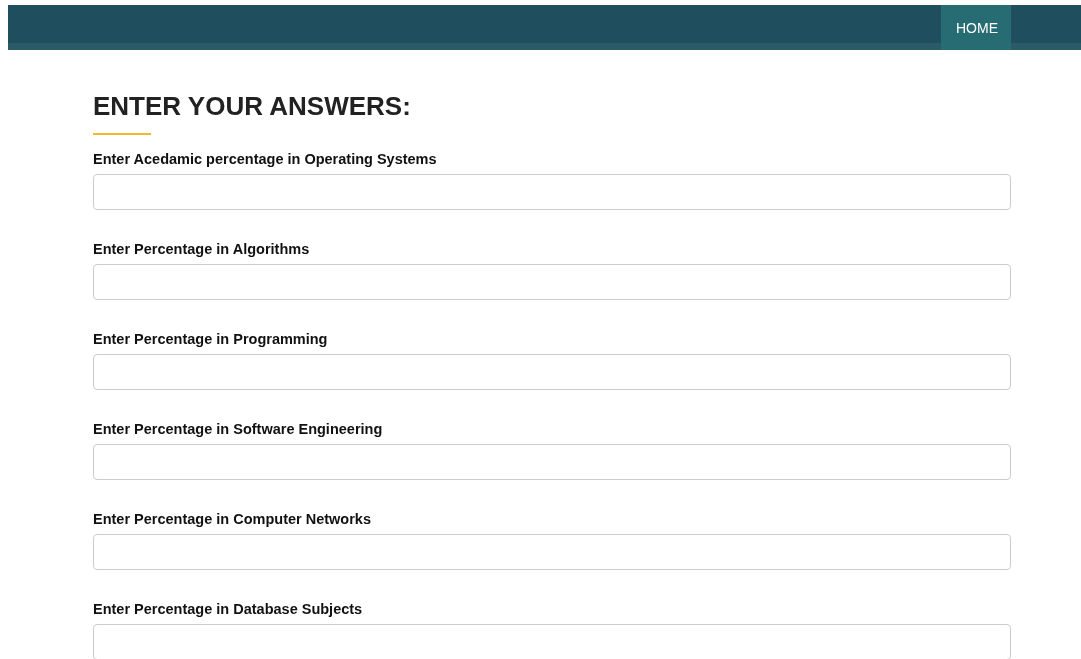 Image resolution: width=1081 pixels, height=659 pixels. What do you see at coordinates (228, 609) in the screenshot?
I see `field-label: Enter Percentage in Database Subjects` at bounding box center [228, 609].